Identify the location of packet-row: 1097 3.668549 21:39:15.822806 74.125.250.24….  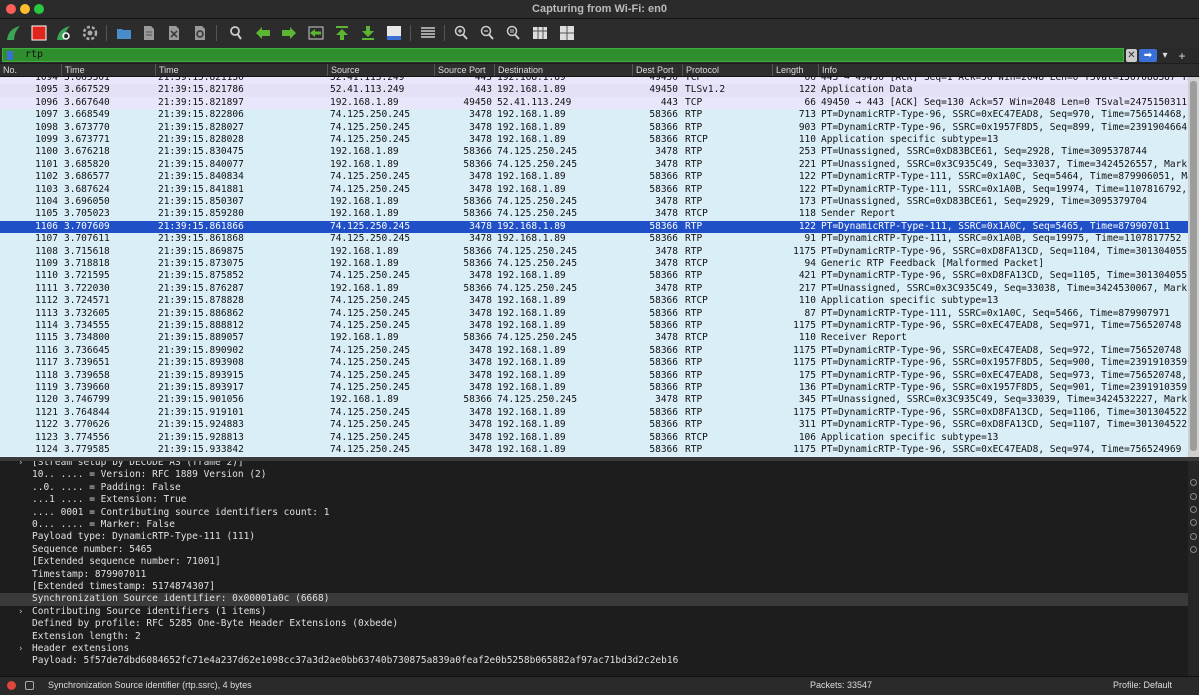
(594, 115).